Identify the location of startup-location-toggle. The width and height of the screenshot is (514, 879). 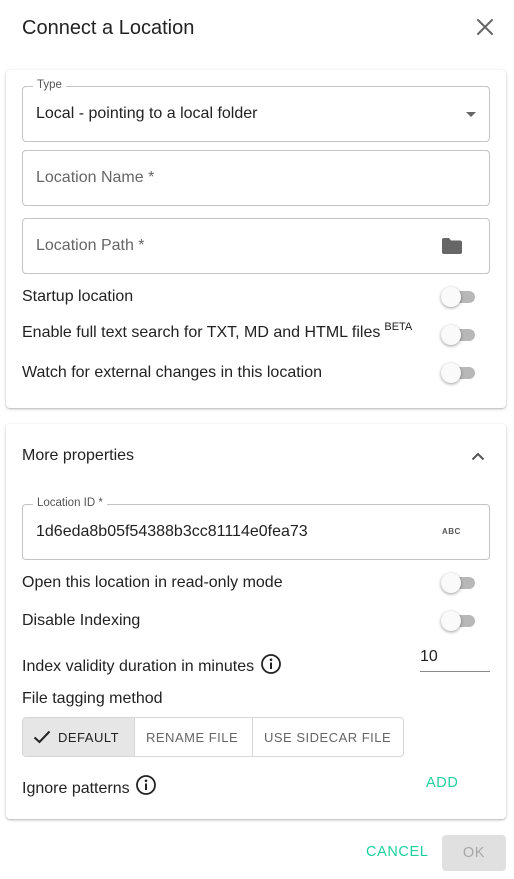
(460, 297).